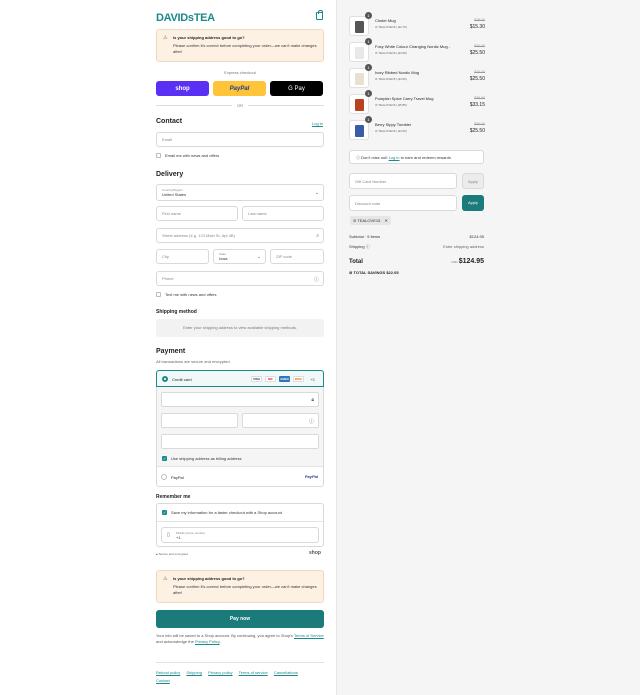  What do you see at coordinates (371, 181) in the screenshot?
I see `gift-card-placeholder: Gift Card Number` at bounding box center [371, 181].